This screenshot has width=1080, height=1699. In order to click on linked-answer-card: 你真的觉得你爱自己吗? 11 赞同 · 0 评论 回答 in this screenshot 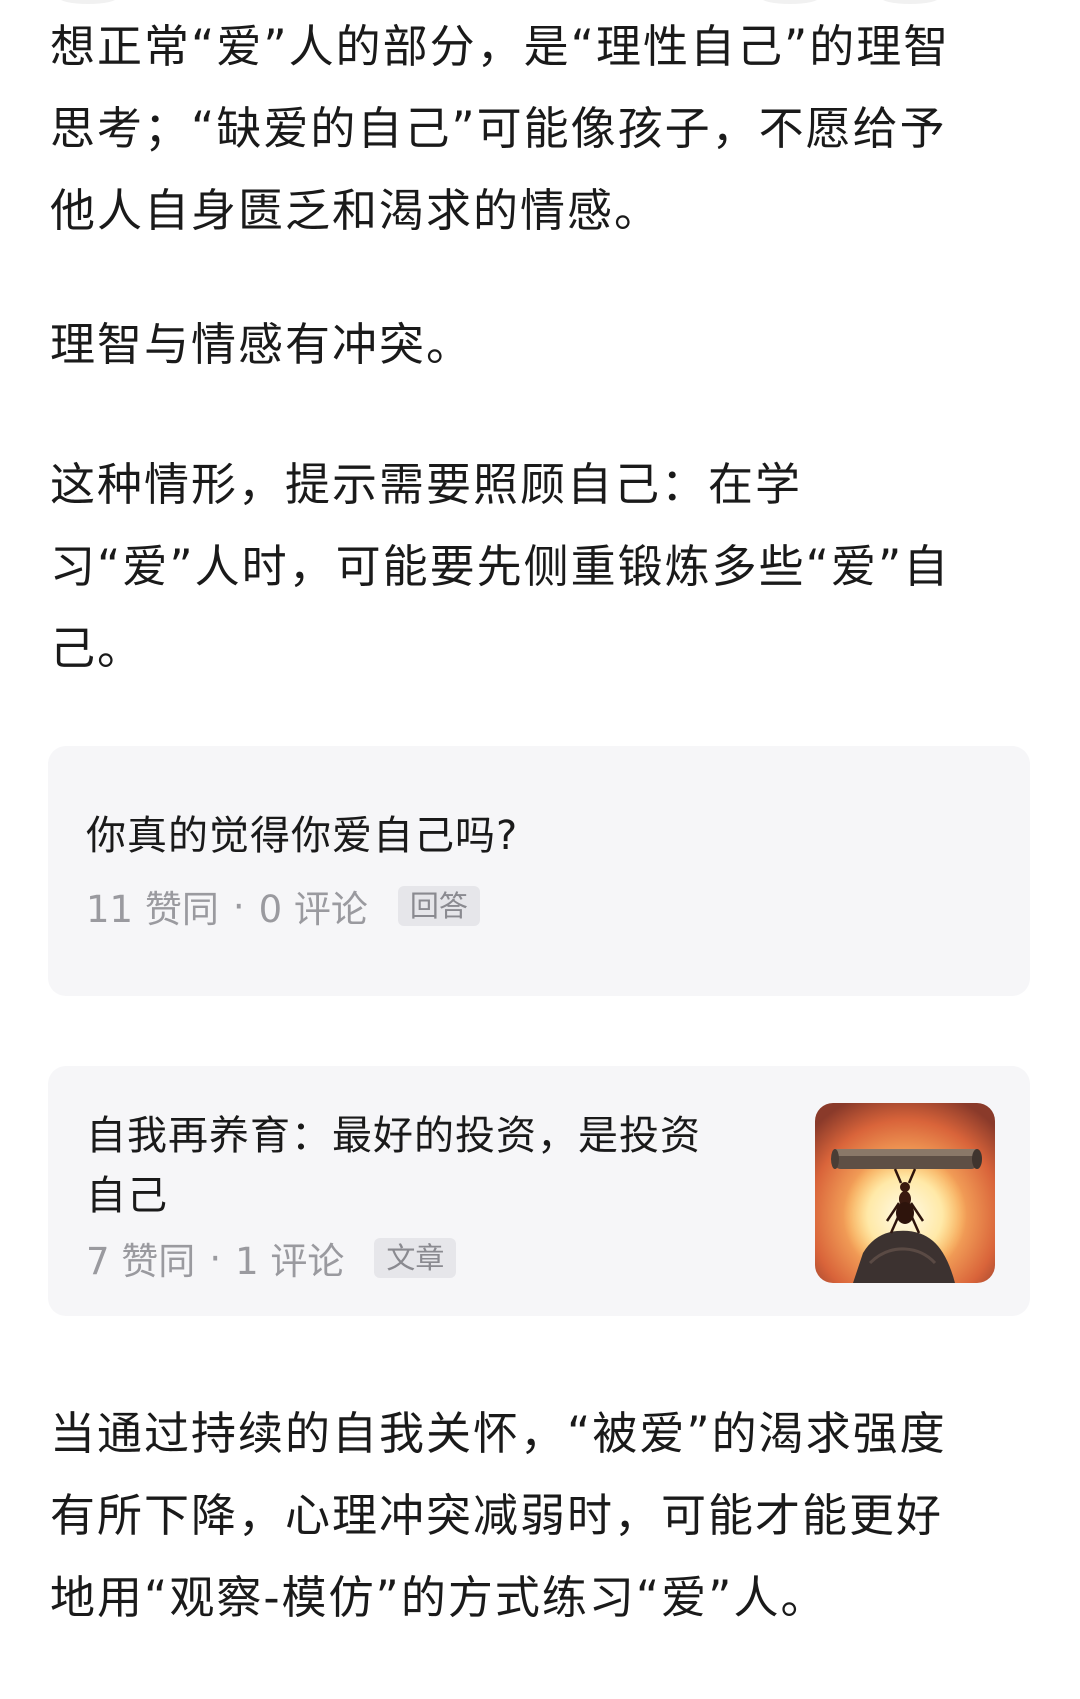, I will do `click(539, 871)`.